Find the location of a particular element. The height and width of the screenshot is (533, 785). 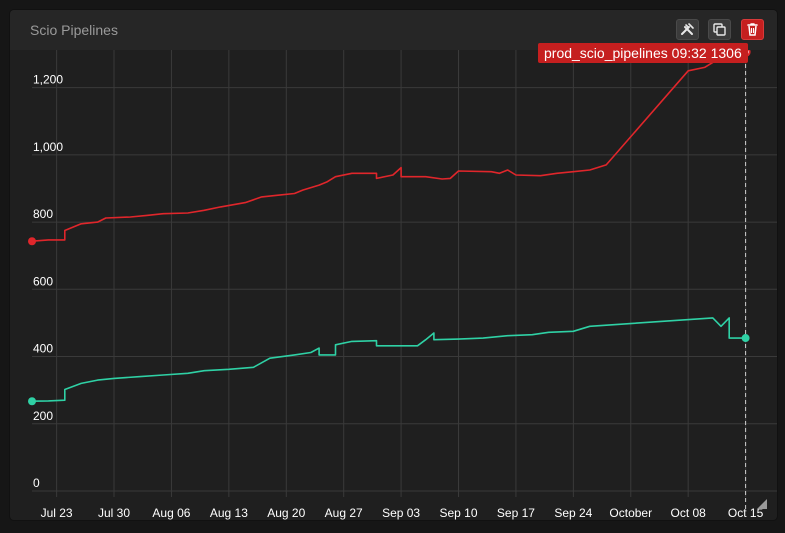

duplicate-button is located at coordinates (719, 29).